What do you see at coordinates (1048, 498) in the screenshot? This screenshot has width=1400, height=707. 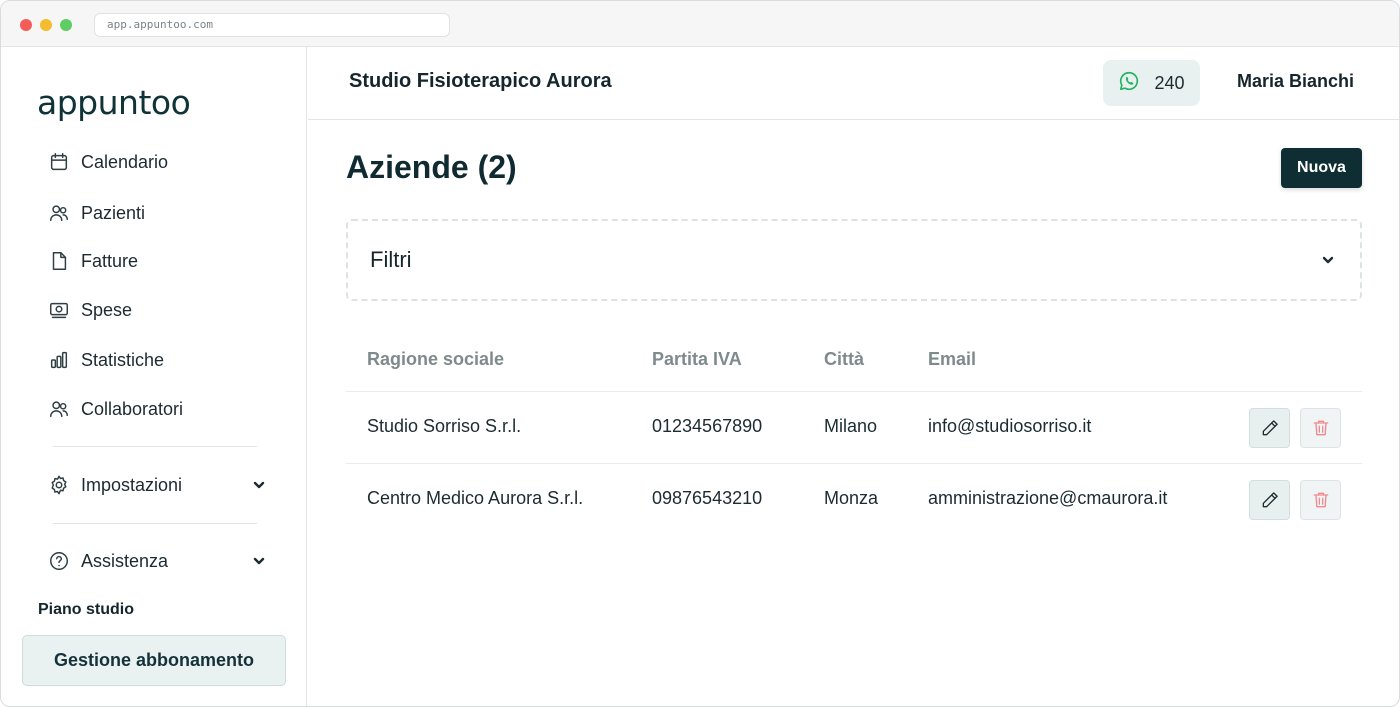 I see `cell-email: amministrazione@cmaurora.it` at bounding box center [1048, 498].